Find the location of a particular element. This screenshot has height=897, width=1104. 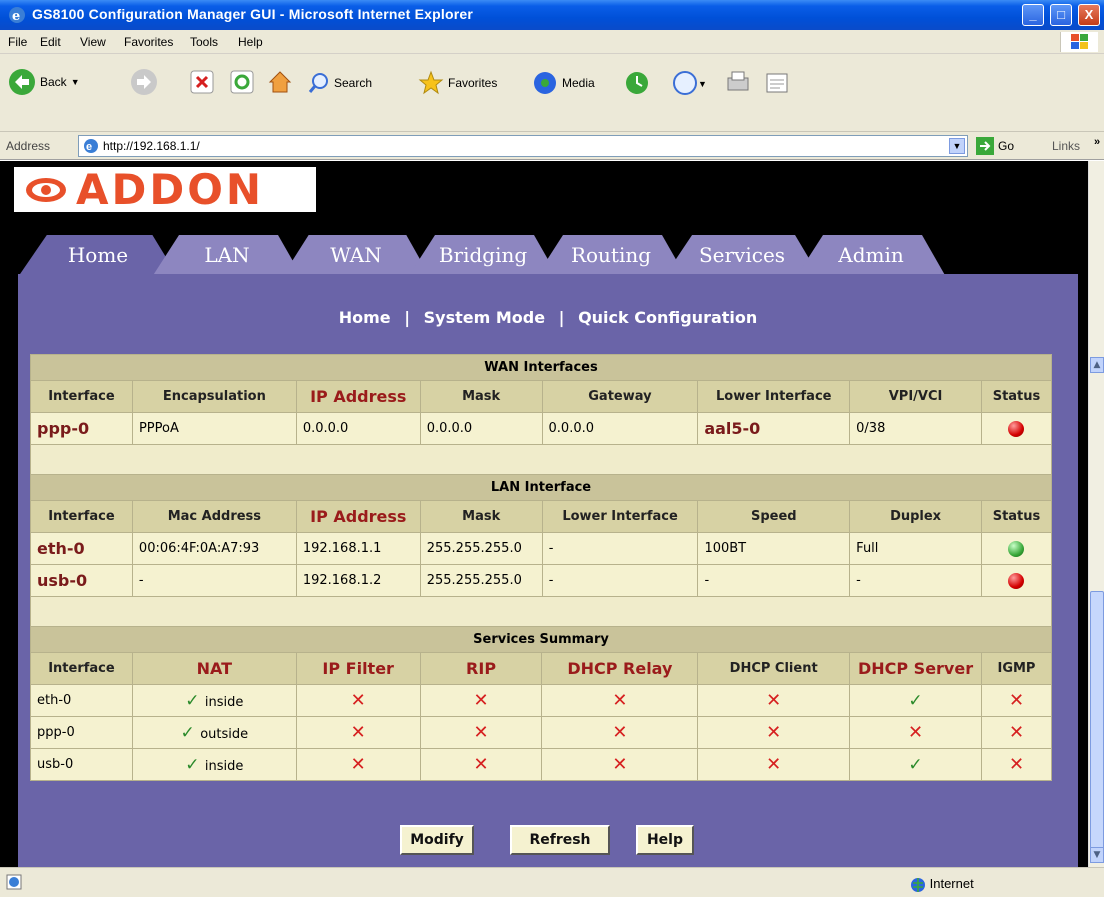

logo-text: ADDON is located at coordinates (170, 189).